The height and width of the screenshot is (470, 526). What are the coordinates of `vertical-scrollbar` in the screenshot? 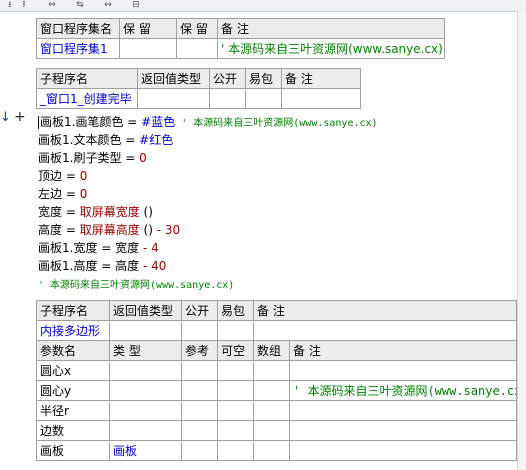 It's located at (521, 240).